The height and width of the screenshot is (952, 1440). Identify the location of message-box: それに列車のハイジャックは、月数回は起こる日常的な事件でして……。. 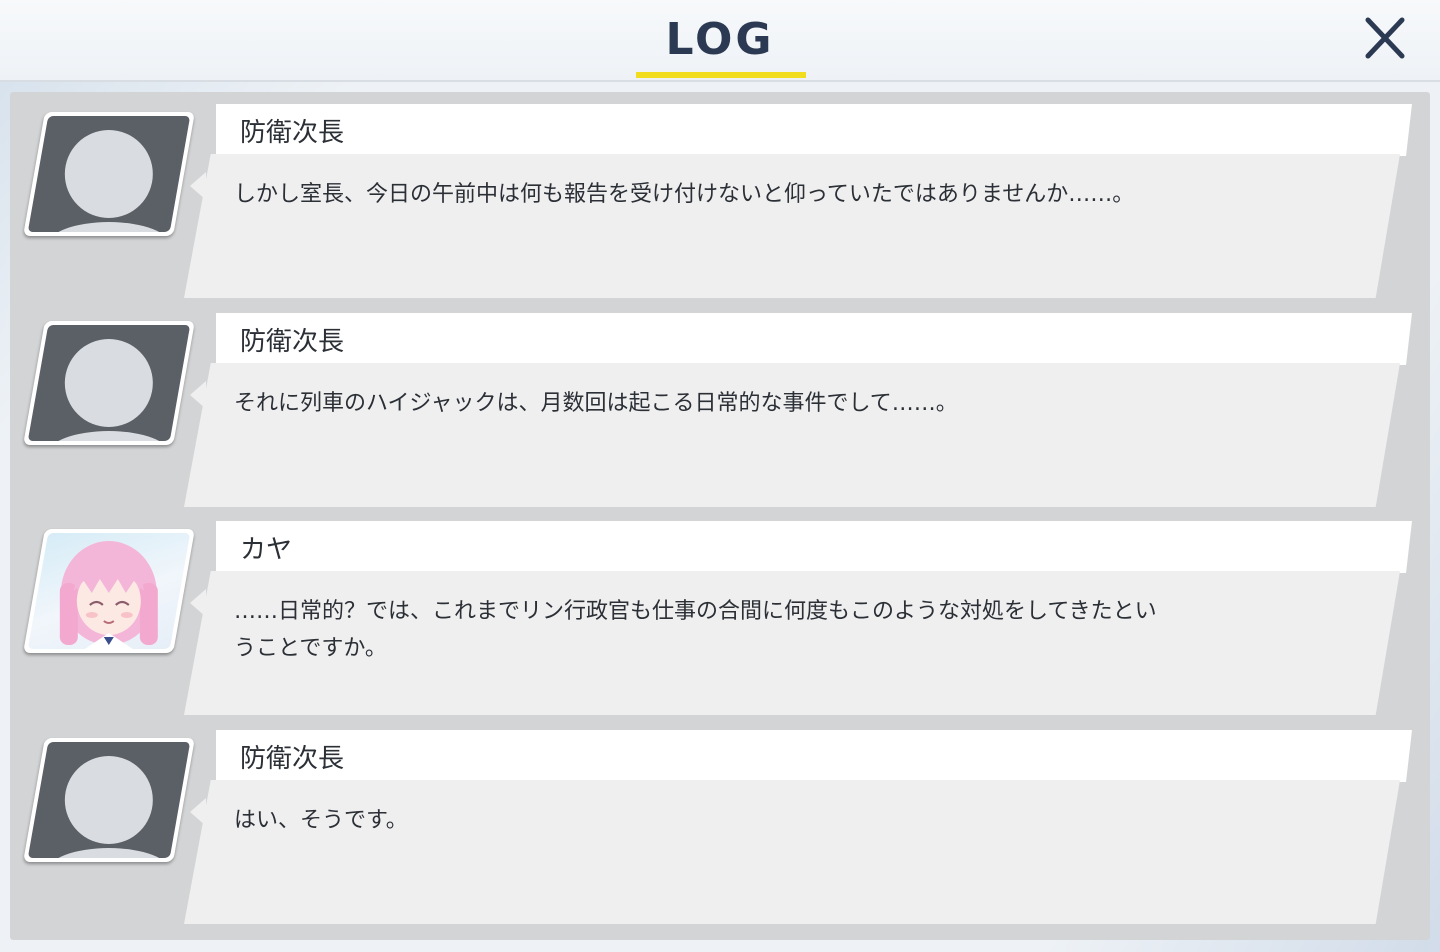
(792, 435).